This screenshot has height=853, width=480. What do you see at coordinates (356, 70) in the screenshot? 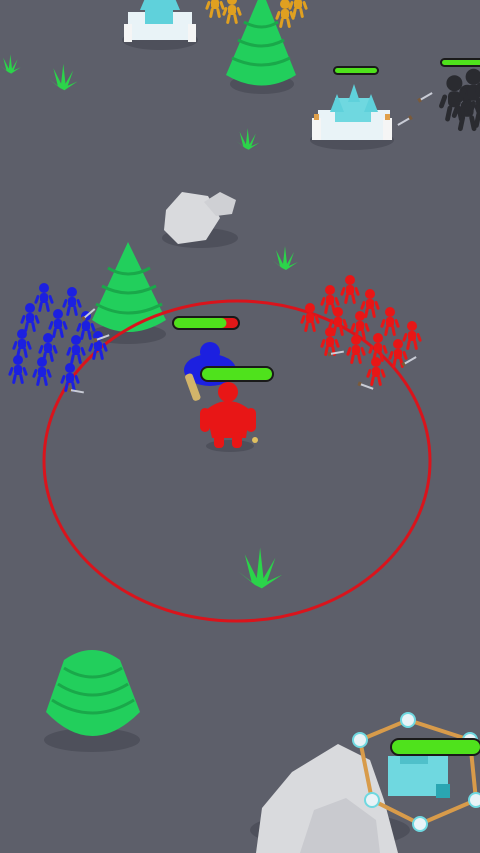
I see `castle-health-bar` at bounding box center [356, 70].